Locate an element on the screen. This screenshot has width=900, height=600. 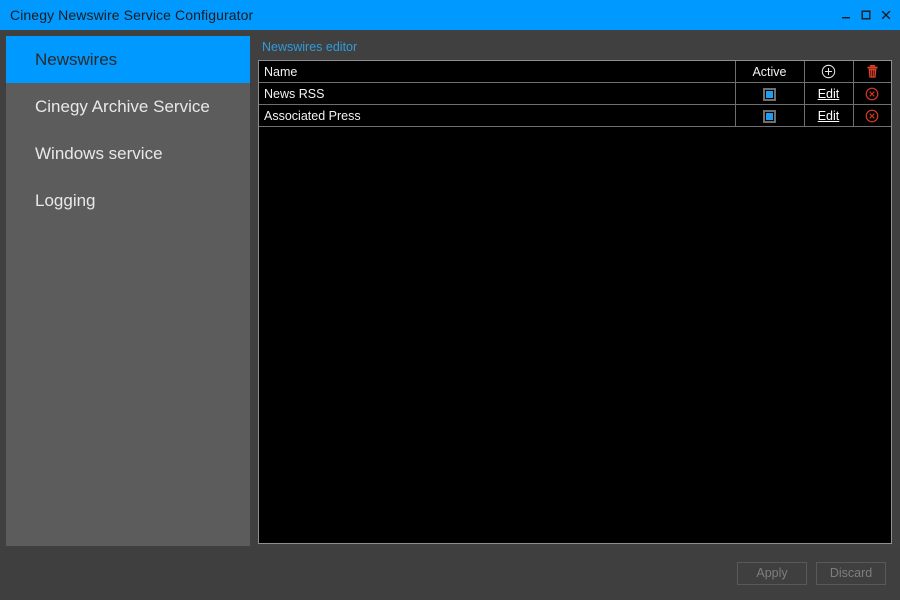
sidebar-item-newswires: Newswires is located at coordinates (128, 59).